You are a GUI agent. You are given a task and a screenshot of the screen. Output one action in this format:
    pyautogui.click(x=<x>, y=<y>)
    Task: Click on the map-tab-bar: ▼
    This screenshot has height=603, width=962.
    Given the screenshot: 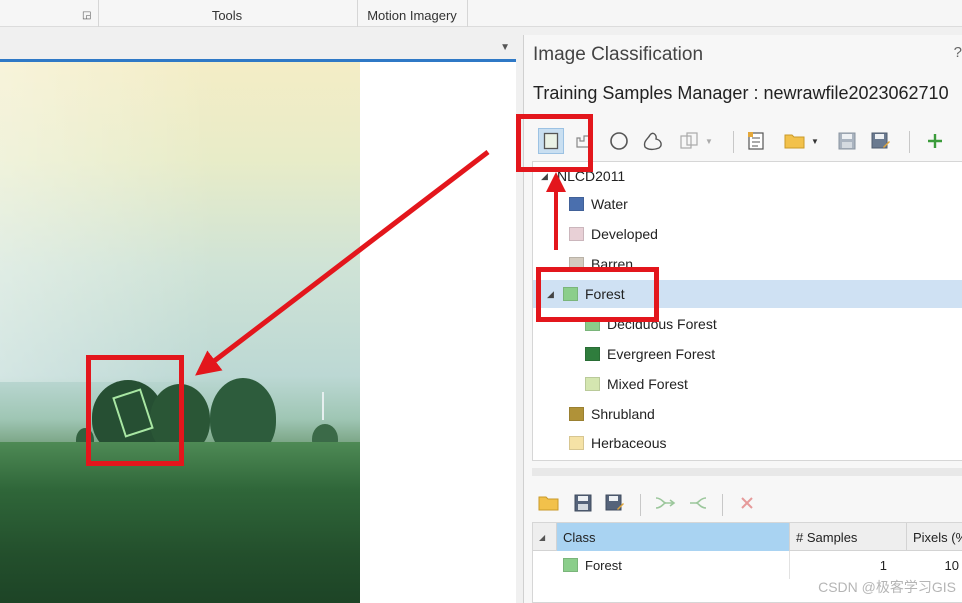 What is the action you would take?
    pyautogui.click(x=258, y=43)
    